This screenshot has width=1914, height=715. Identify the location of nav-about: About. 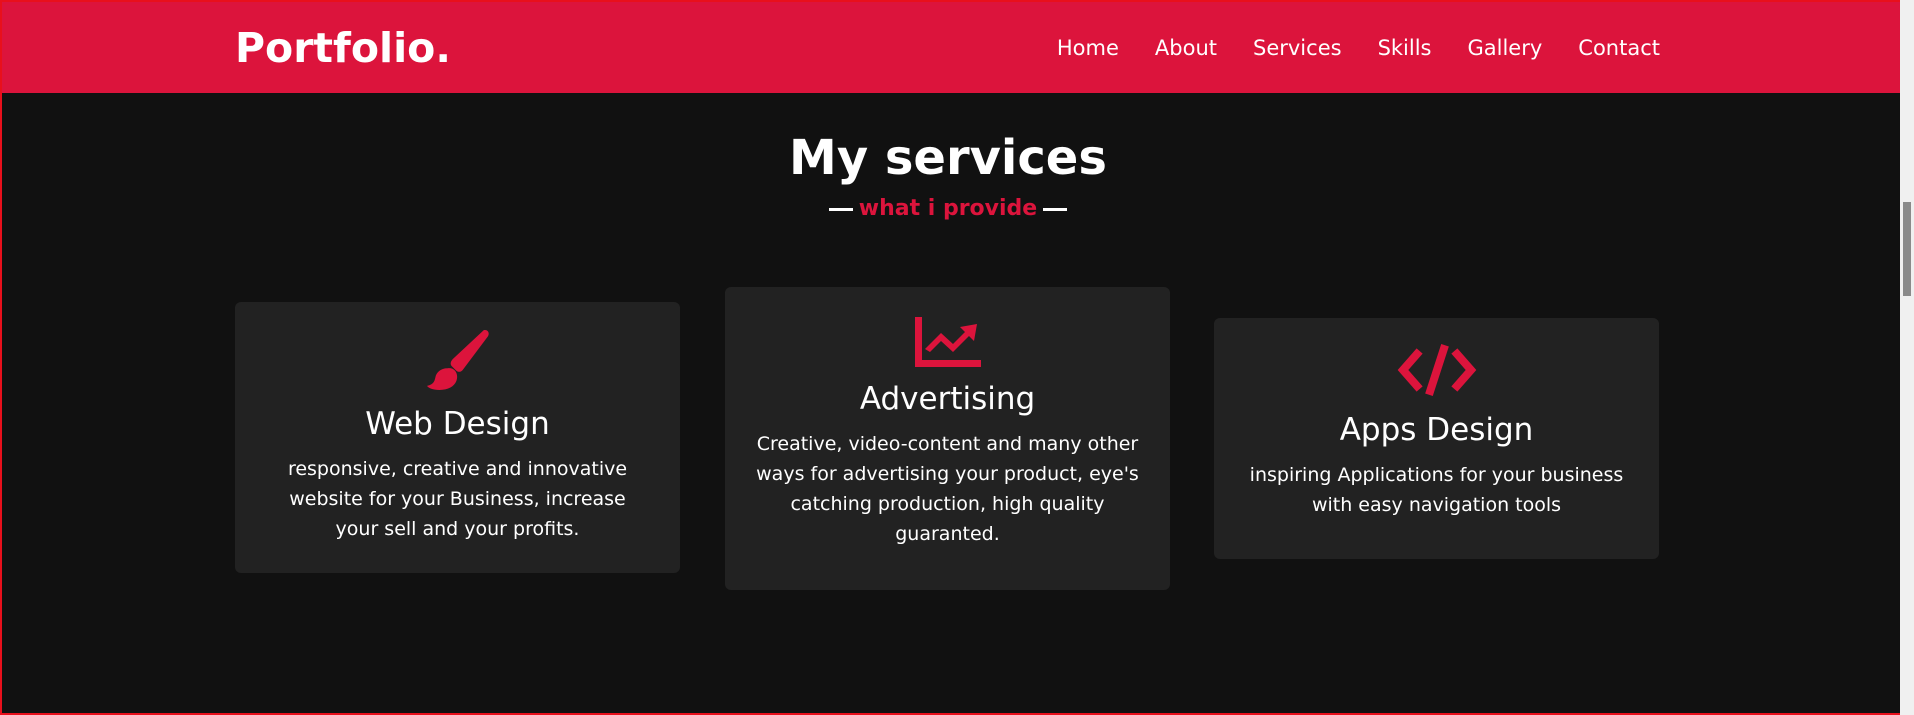
(1186, 48).